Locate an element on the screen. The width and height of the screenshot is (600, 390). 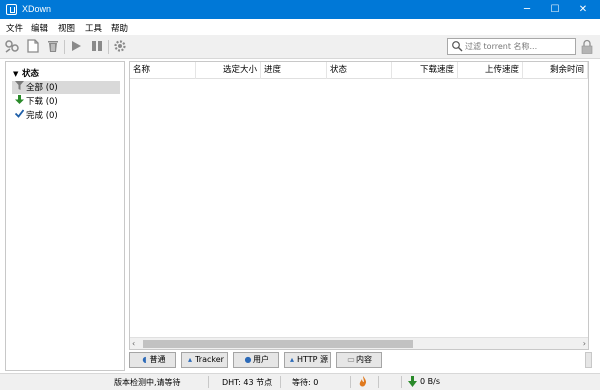
detail-tabs: ◖ 普通 ▴ Tracker ● 用户 ▴ HTTP 源 ▭内容 is located at coordinates (359, 360).